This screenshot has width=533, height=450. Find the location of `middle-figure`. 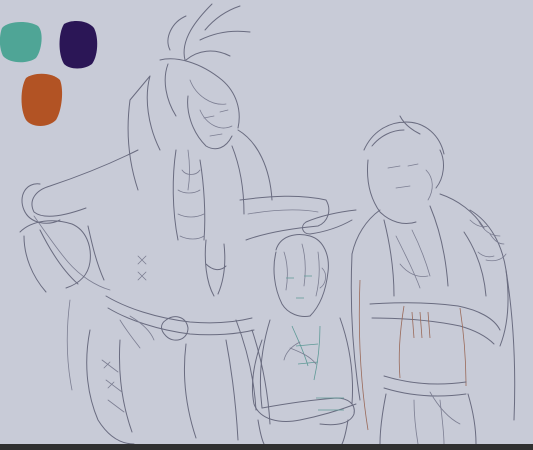

middle-figure is located at coordinates (304, 339).